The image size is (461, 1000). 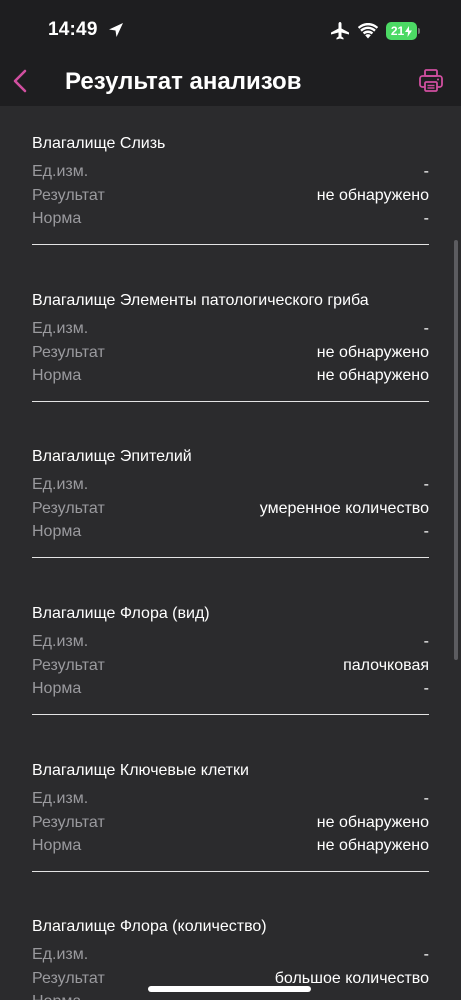 What do you see at coordinates (344, 508) in the screenshot?
I see `result-value: умеренное количество` at bounding box center [344, 508].